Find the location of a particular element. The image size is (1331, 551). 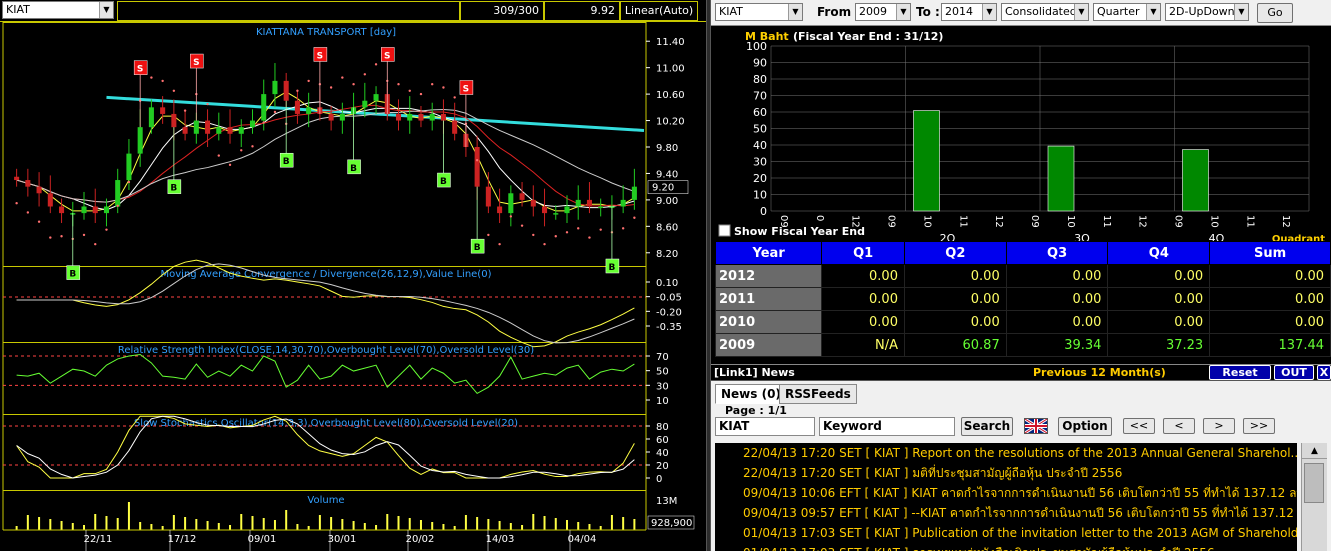

cell-q1: 0.00 is located at coordinates (863, 299).